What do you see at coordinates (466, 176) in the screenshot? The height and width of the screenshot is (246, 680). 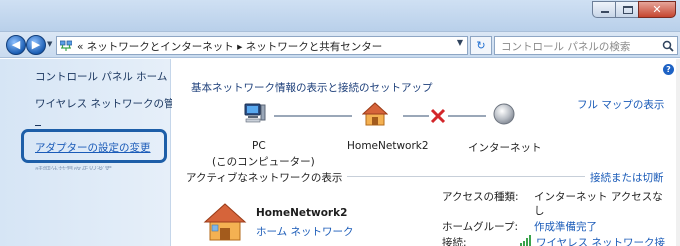 I see `section-divider` at bounding box center [466, 176].